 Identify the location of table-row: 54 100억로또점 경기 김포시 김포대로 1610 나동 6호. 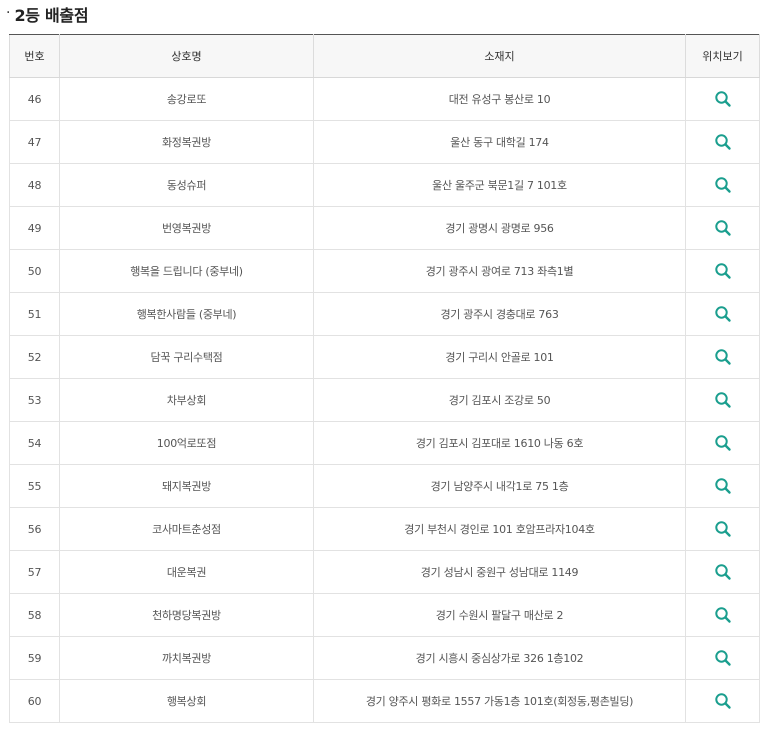
(384, 443).